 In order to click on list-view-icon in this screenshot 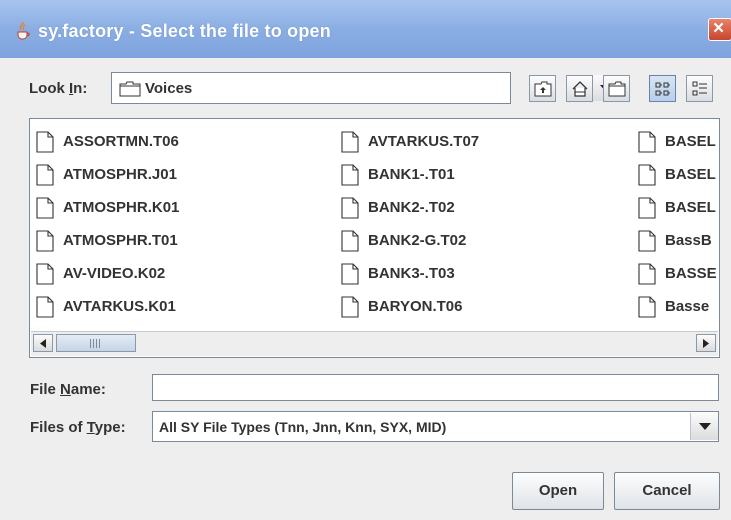, I will do `click(662, 89)`.